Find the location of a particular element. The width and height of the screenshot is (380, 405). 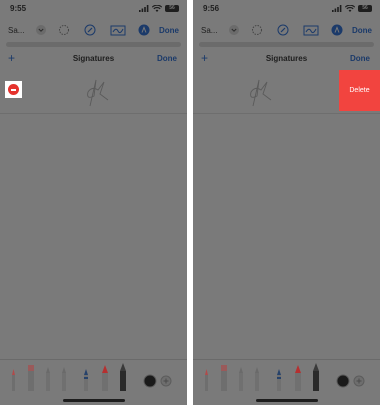

minus-icon is located at coordinates (13, 89).